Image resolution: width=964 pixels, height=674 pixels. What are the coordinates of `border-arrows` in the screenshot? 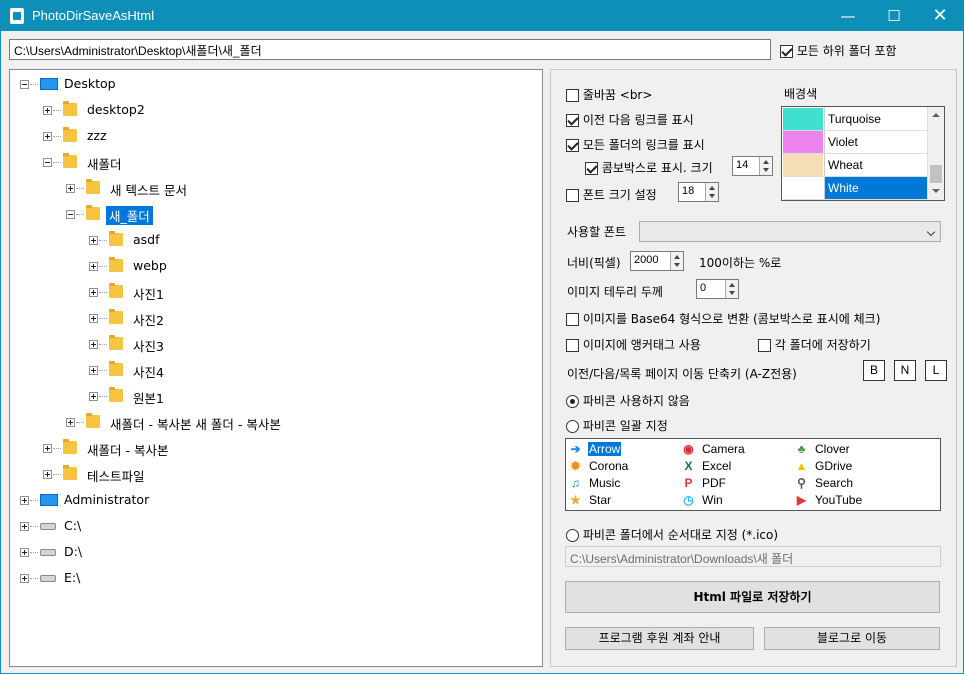 It's located at (731, 289).